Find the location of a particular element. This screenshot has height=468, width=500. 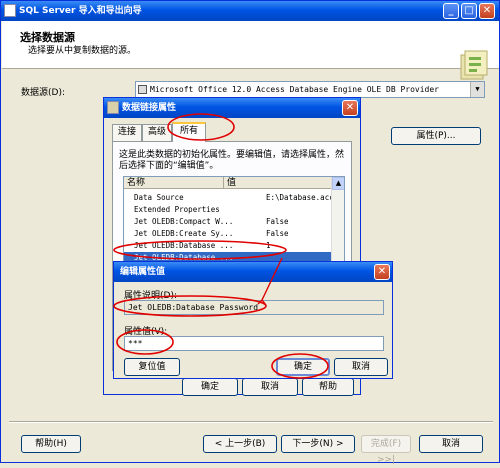

provider-icon is located at coordinates (142, 89).